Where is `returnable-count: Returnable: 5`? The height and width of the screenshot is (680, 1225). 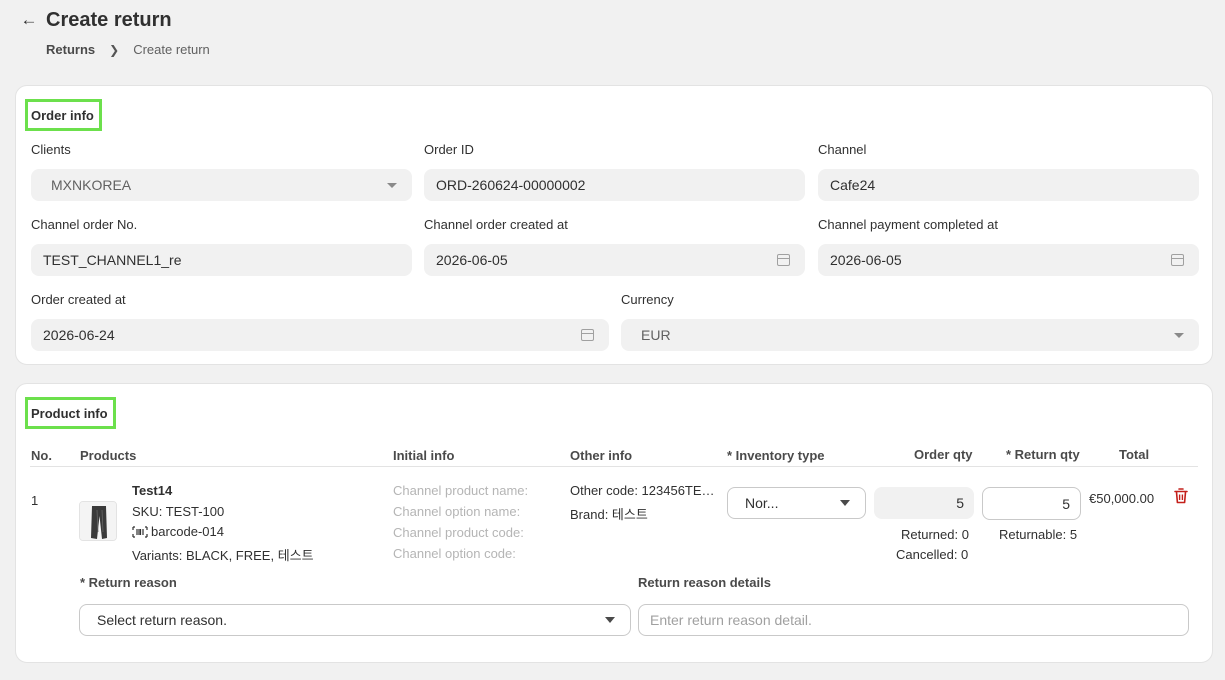 returnable-count: Returnable: 5 is located at coordinates (1038, 534).